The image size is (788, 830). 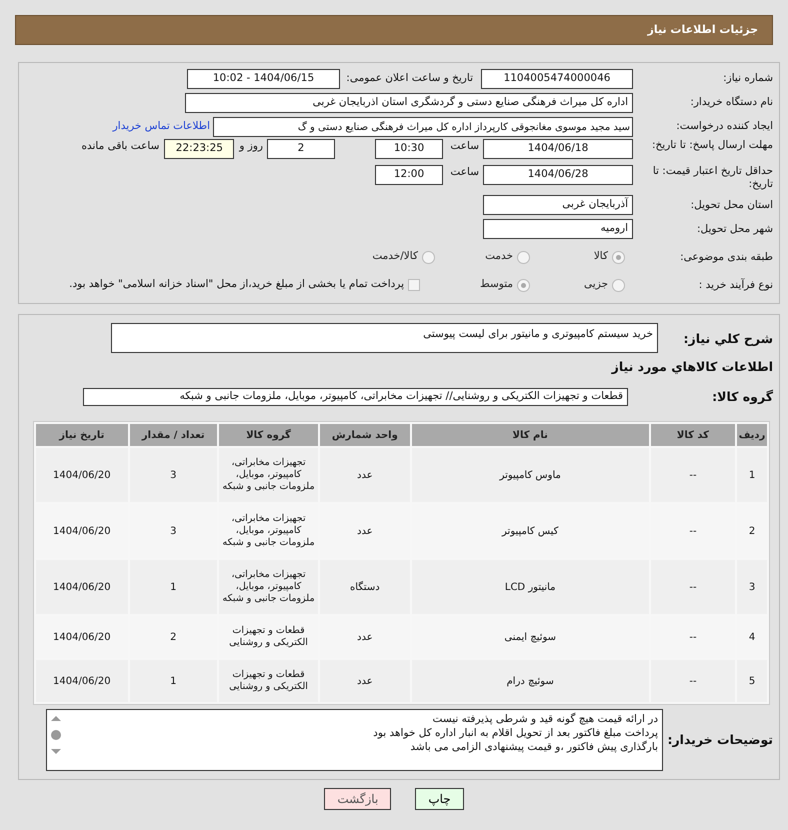 What do you see at coordinates (558, 149) in the screenshot?
I see `deadline-date-field: 1404/06/18` at bounding box center [558, 149].